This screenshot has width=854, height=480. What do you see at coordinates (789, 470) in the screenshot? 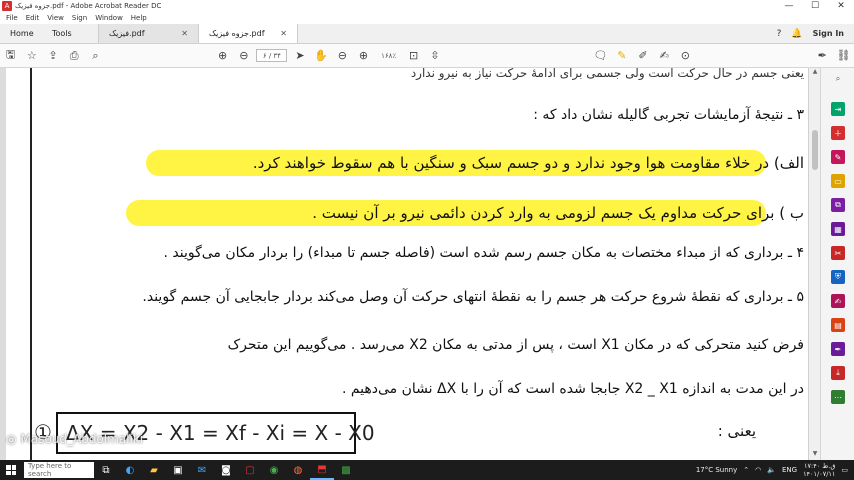
I see `language-indicator: ENG` at bounding box center [789, 470].